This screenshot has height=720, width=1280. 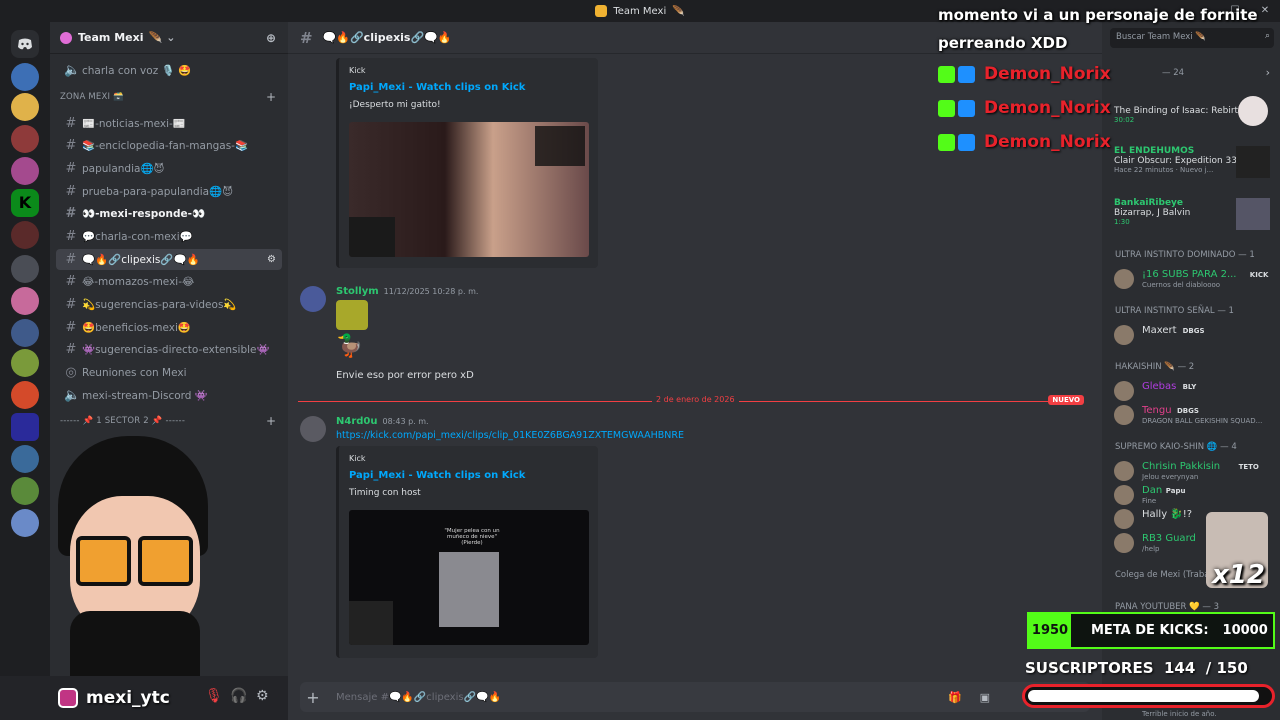 I want to click on message-timestamp: 08:43 p. m., so click(x=405, y=421).